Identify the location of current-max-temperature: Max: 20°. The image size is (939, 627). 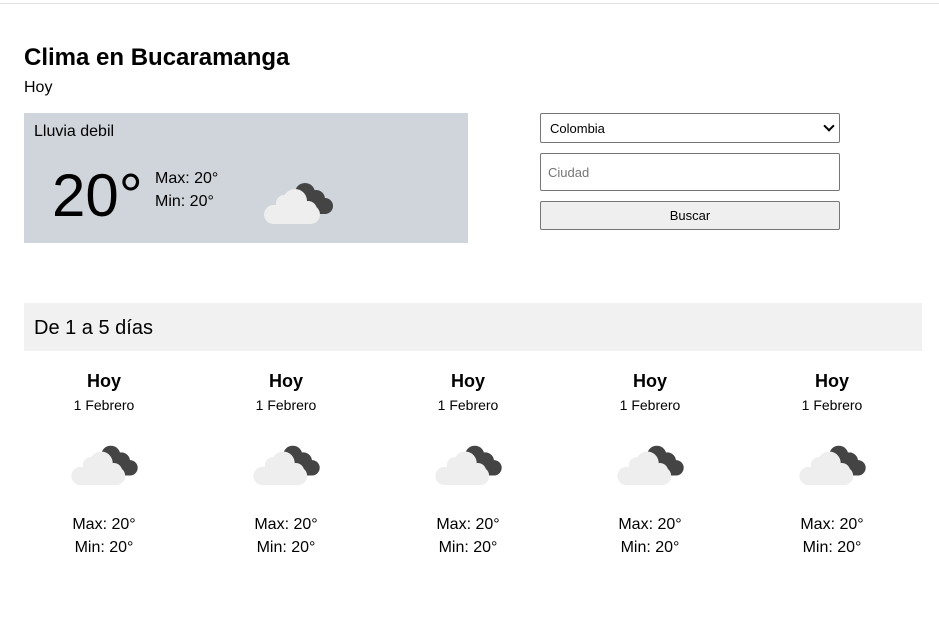
(187, 178).